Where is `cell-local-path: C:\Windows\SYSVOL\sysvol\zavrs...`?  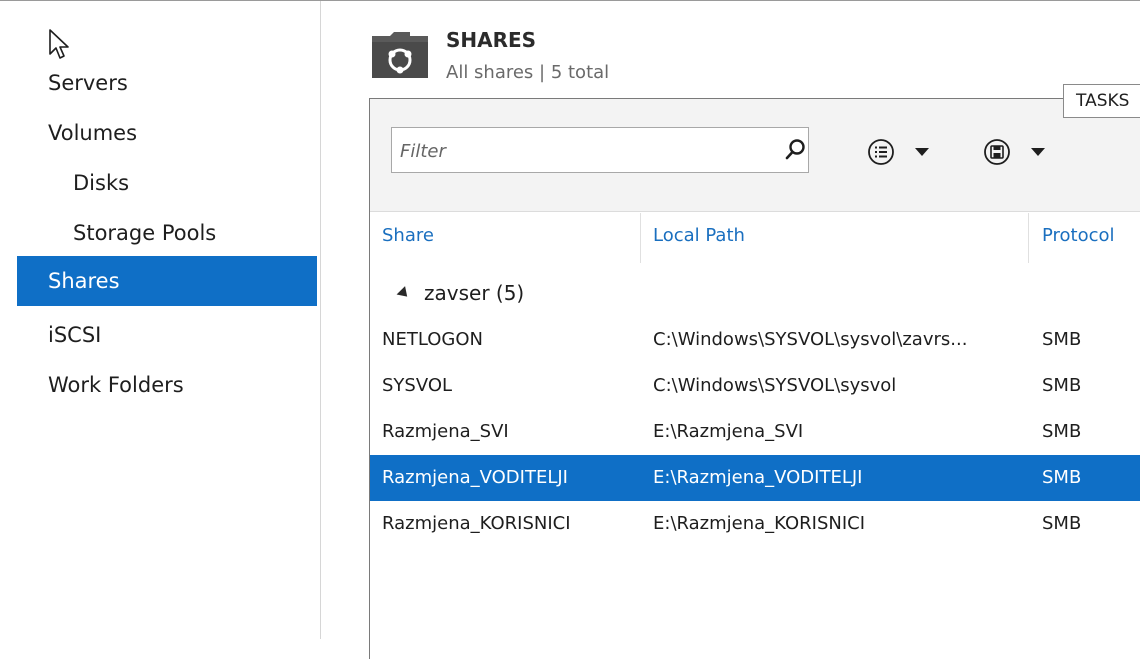 cell-local-path: C:\Windows\SYSVOL\sysvol\zavrs... is located at coordinates (810, 339).